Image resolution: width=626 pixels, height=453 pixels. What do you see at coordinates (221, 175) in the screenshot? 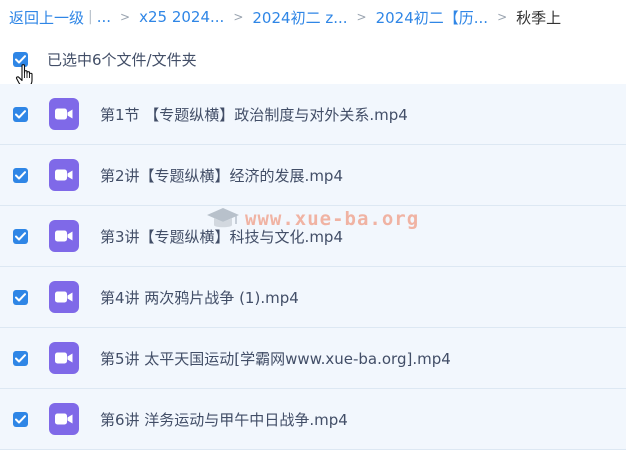
I see `file-name: 第2讲【专题纵横】经济的发展.mp4` at bounding box center [221, 175].